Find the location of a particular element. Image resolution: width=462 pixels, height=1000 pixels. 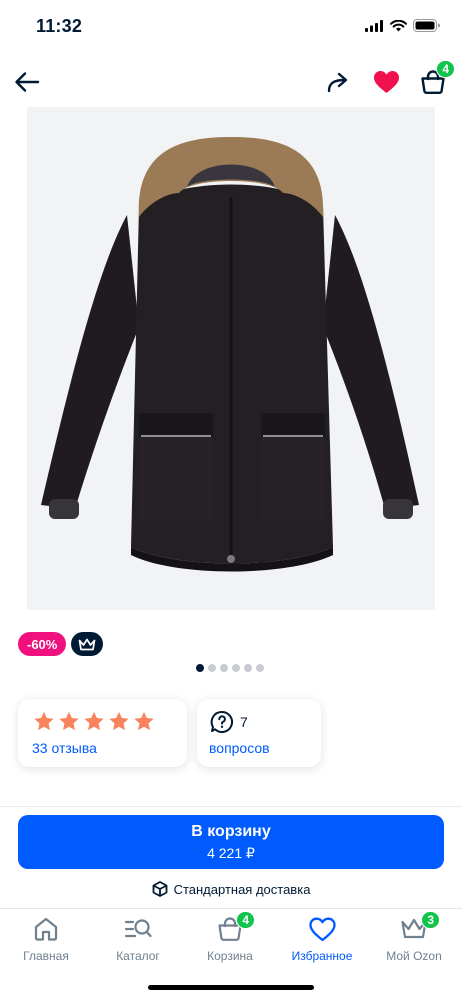

delivery-label: Стандартная доставка is located at coordinates (242, 889).